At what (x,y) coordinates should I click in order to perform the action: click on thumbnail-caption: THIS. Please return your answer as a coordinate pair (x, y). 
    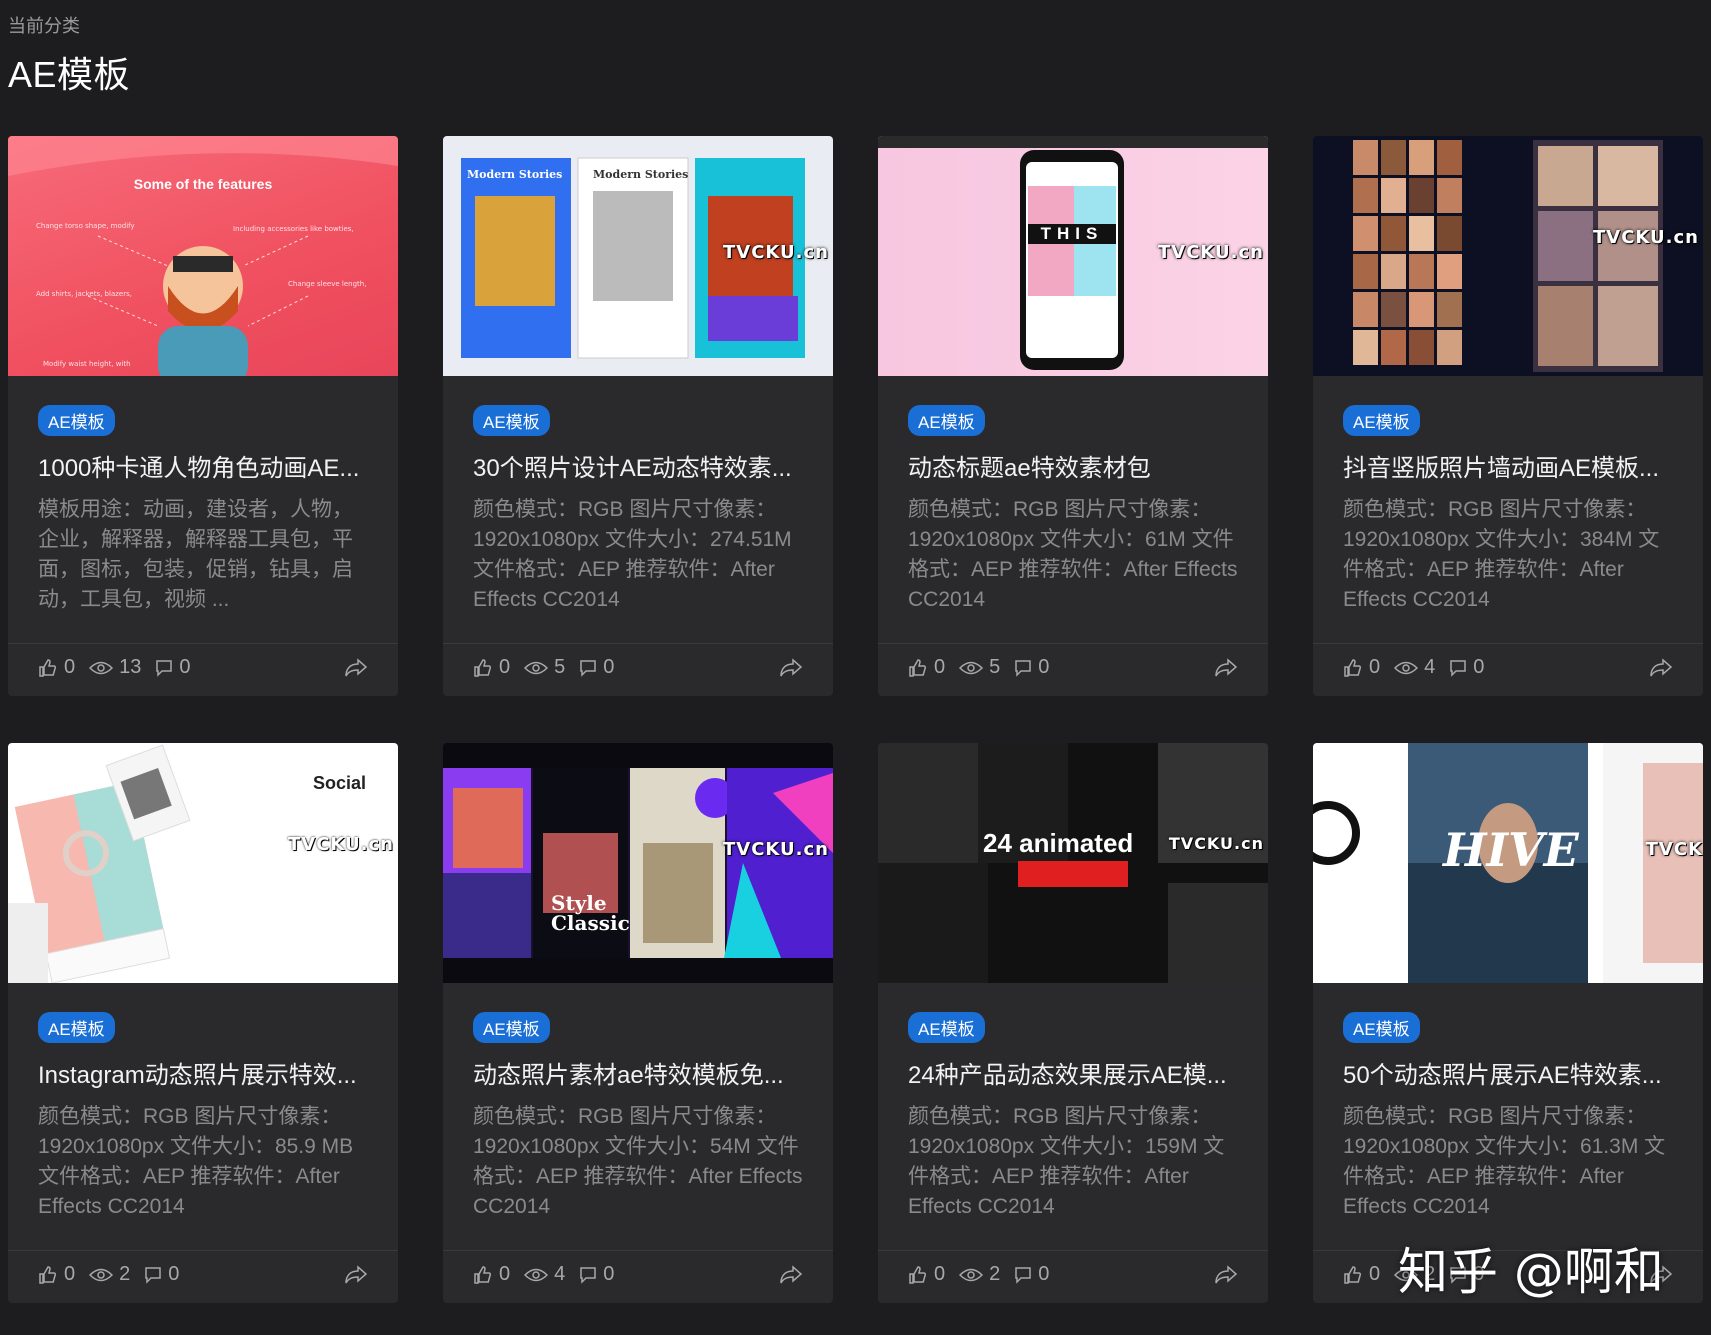
    Looking at the image, I should click on (1072, 234).